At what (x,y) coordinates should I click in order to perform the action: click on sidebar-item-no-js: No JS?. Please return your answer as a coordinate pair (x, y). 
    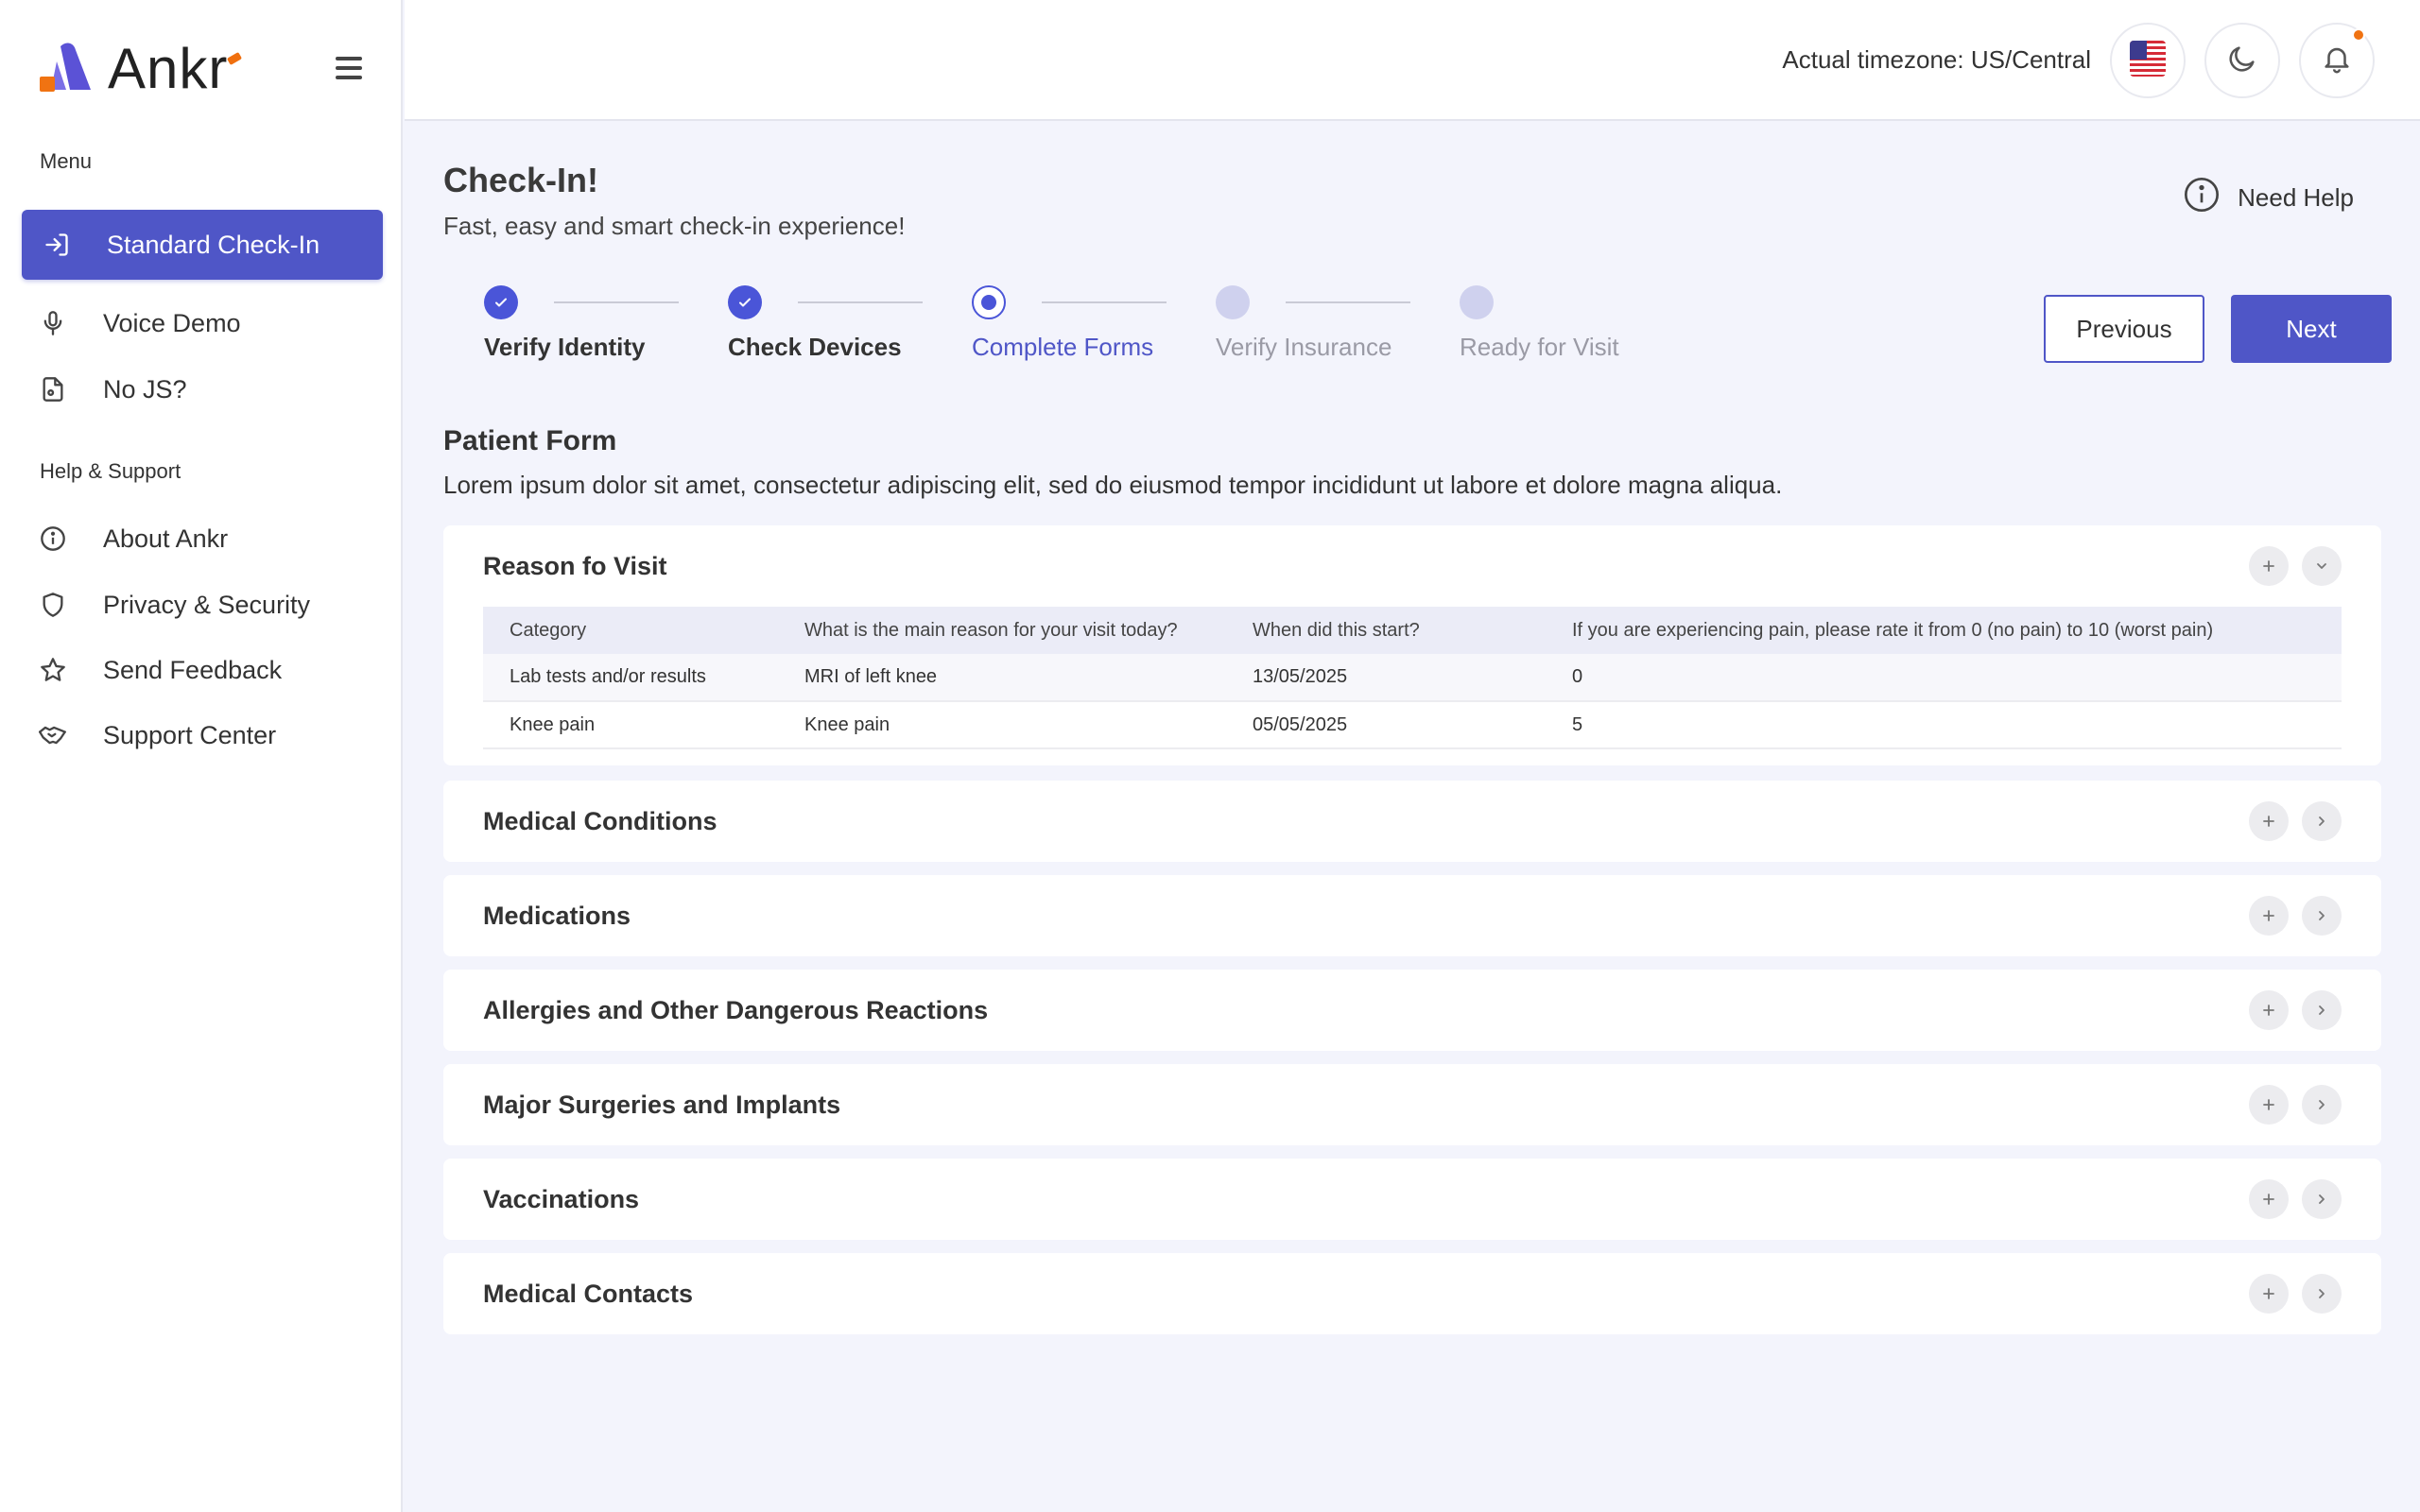
    Looking at the image, I should click on (202, 389).